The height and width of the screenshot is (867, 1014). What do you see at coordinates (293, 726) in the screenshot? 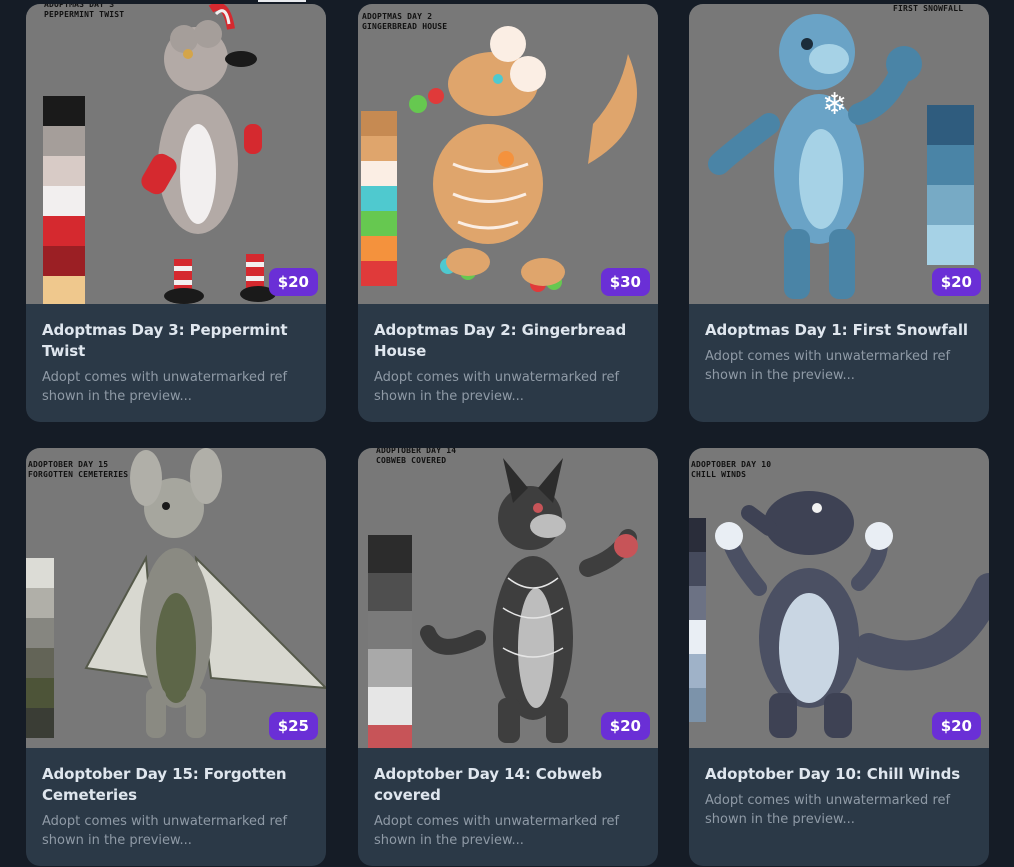
I see `price-badge: $25` at bounding box center [293, 726].